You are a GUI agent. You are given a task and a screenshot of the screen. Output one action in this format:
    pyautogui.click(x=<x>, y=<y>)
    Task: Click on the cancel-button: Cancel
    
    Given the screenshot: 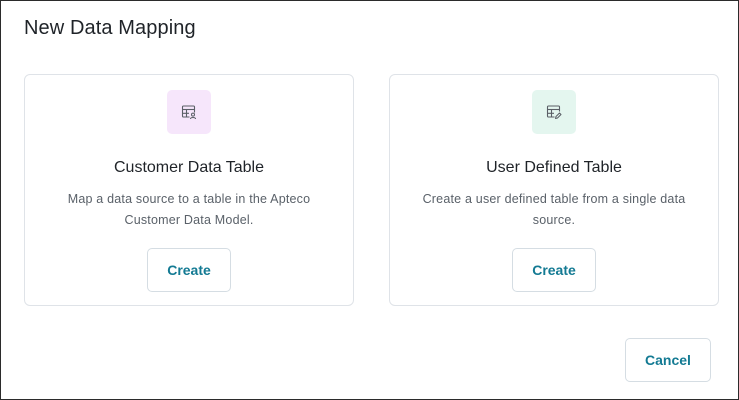 What is the action you would take?
    pyautogui.click(x=668, y=360)
    